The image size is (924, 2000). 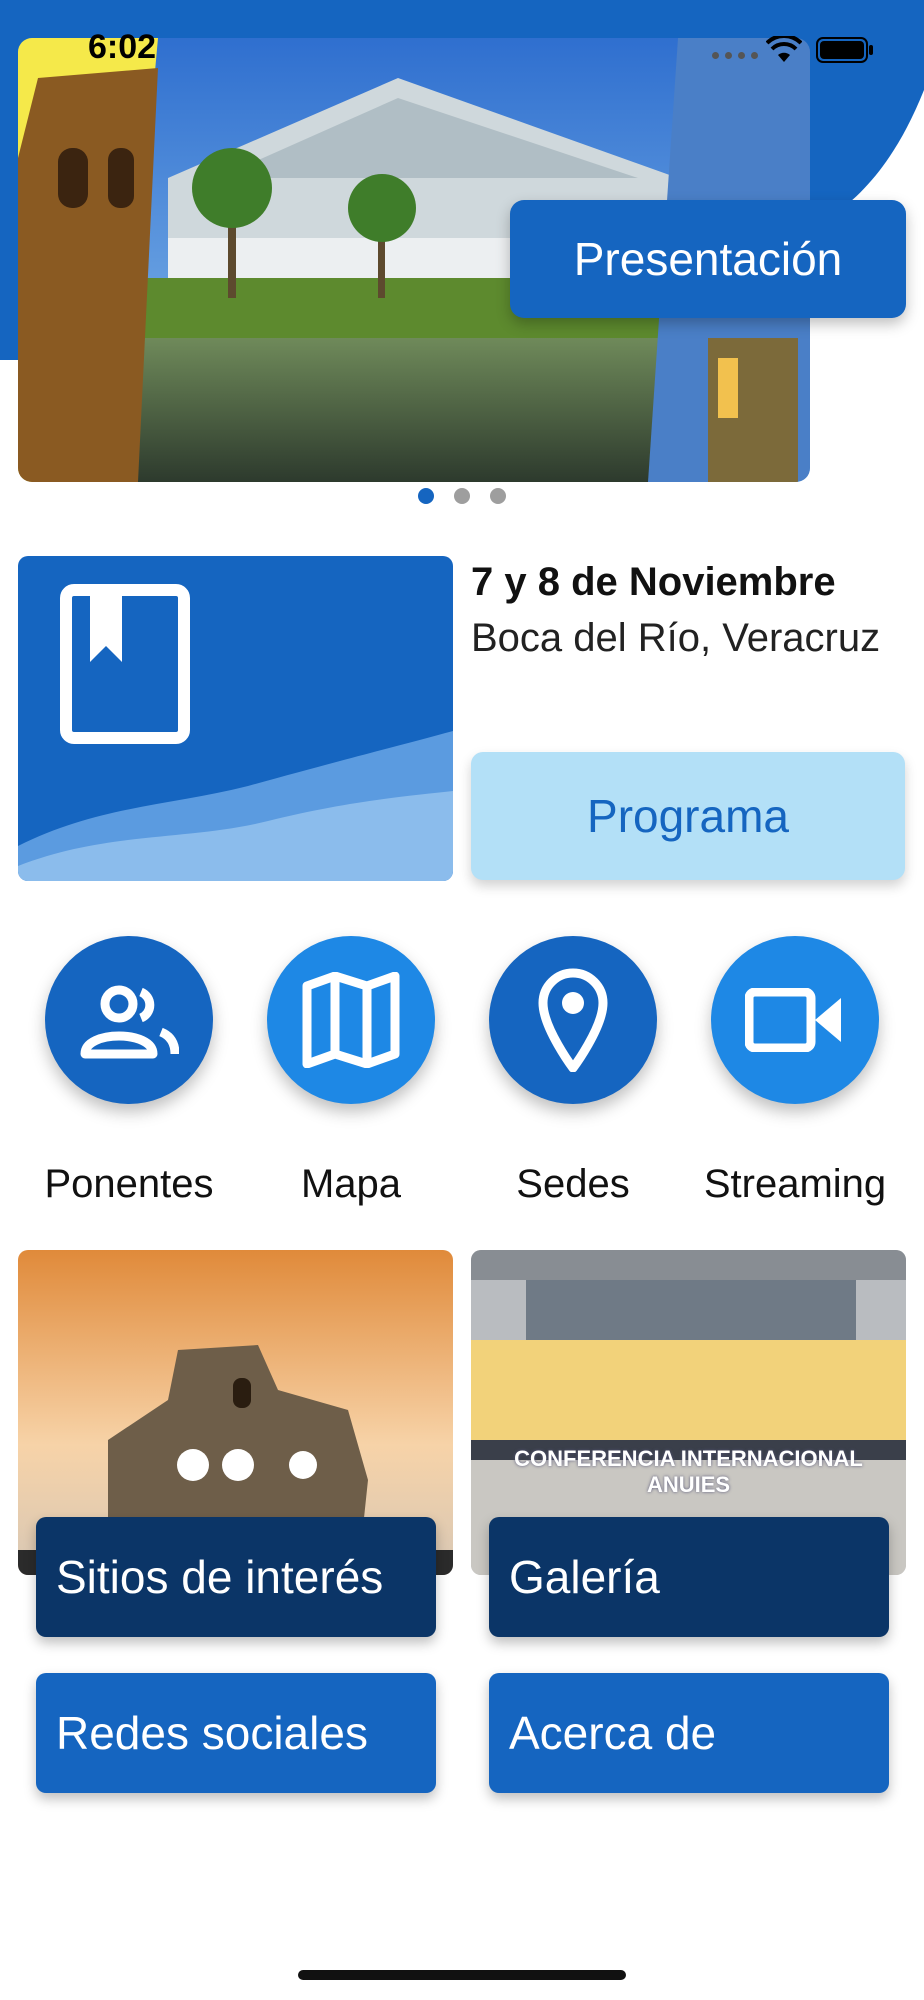 What do you see at coordinates (844, 50) in the screenshot?
I see `battery-icon` at bounding box center [844, 50].